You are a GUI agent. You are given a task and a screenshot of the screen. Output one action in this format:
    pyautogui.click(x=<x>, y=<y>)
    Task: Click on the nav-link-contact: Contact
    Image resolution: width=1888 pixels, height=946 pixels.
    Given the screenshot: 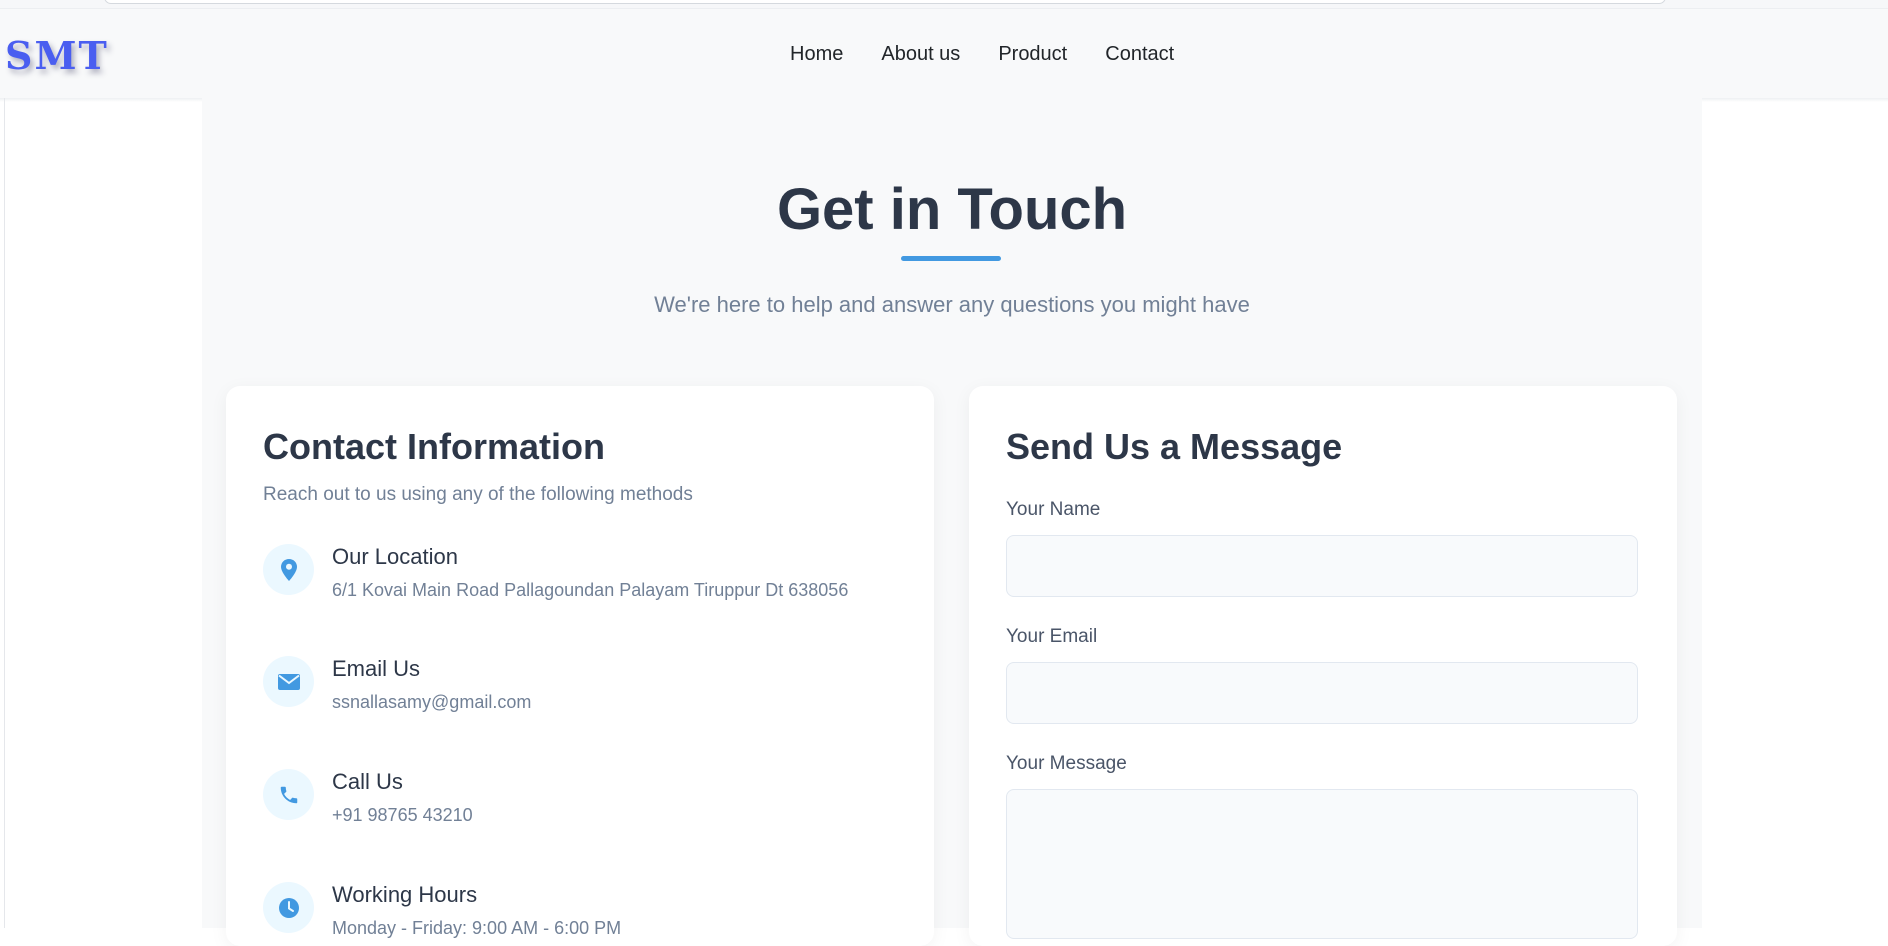 What is the action you would take?
    pyautogui.click(x=1139, y=54)
    